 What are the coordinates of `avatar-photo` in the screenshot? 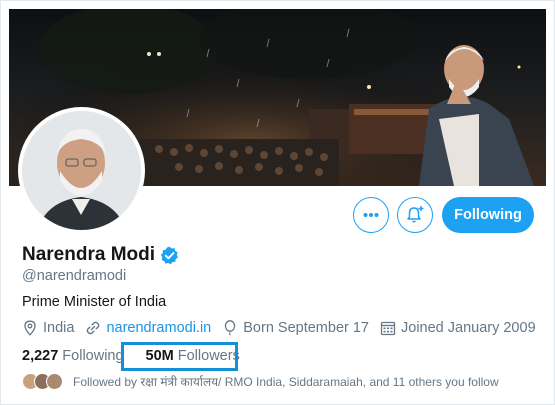 It's located at (81, 170).